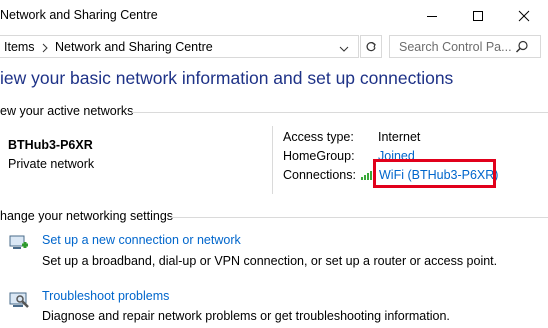 Image resolution: width=548 pixels, height=328 pixels. I want to click on close-icon, so click(524, 15).